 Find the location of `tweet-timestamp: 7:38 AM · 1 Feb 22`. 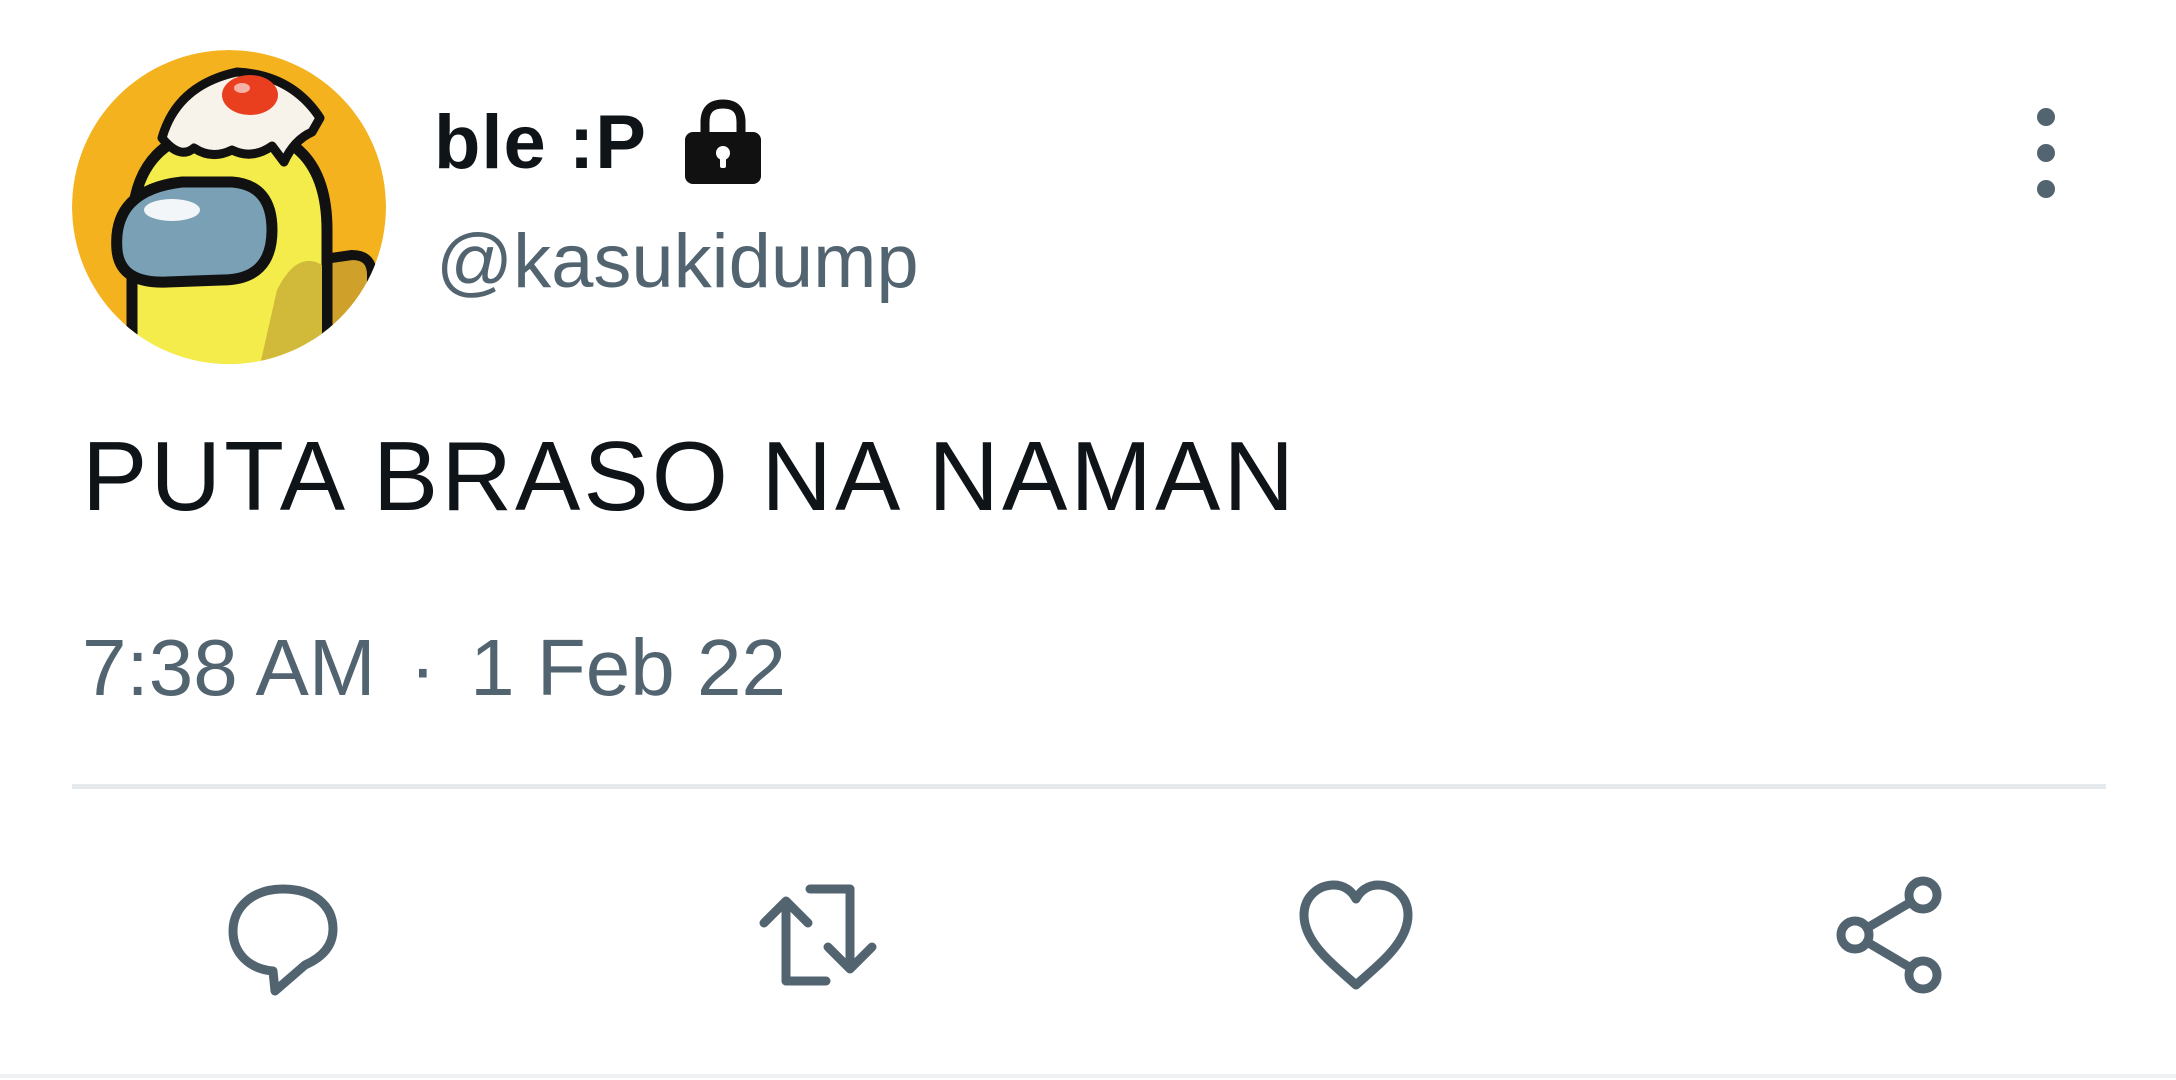

tweet-timestamp: 7:38 AM · 1 Feb 22 is located at coordinates (434, 668).